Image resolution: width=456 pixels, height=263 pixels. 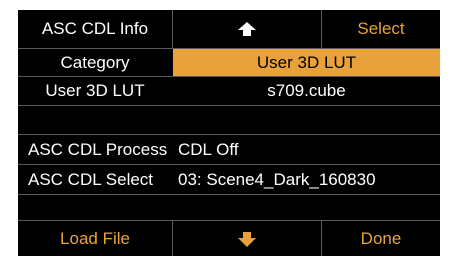 What do you see at coordinates (208, 149) in the screenshot?
I see `asc-cdl-process-value: CDL Off` at bounding box center [208, 149].